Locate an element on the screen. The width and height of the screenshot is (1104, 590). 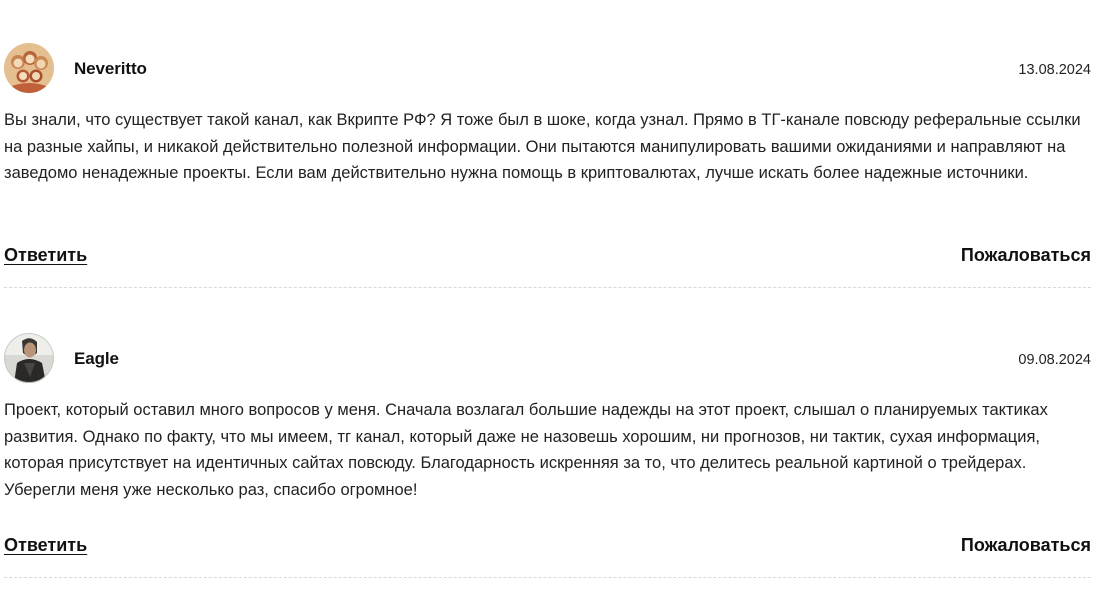
group-portrait-icon is located at coordinates (29, 68).